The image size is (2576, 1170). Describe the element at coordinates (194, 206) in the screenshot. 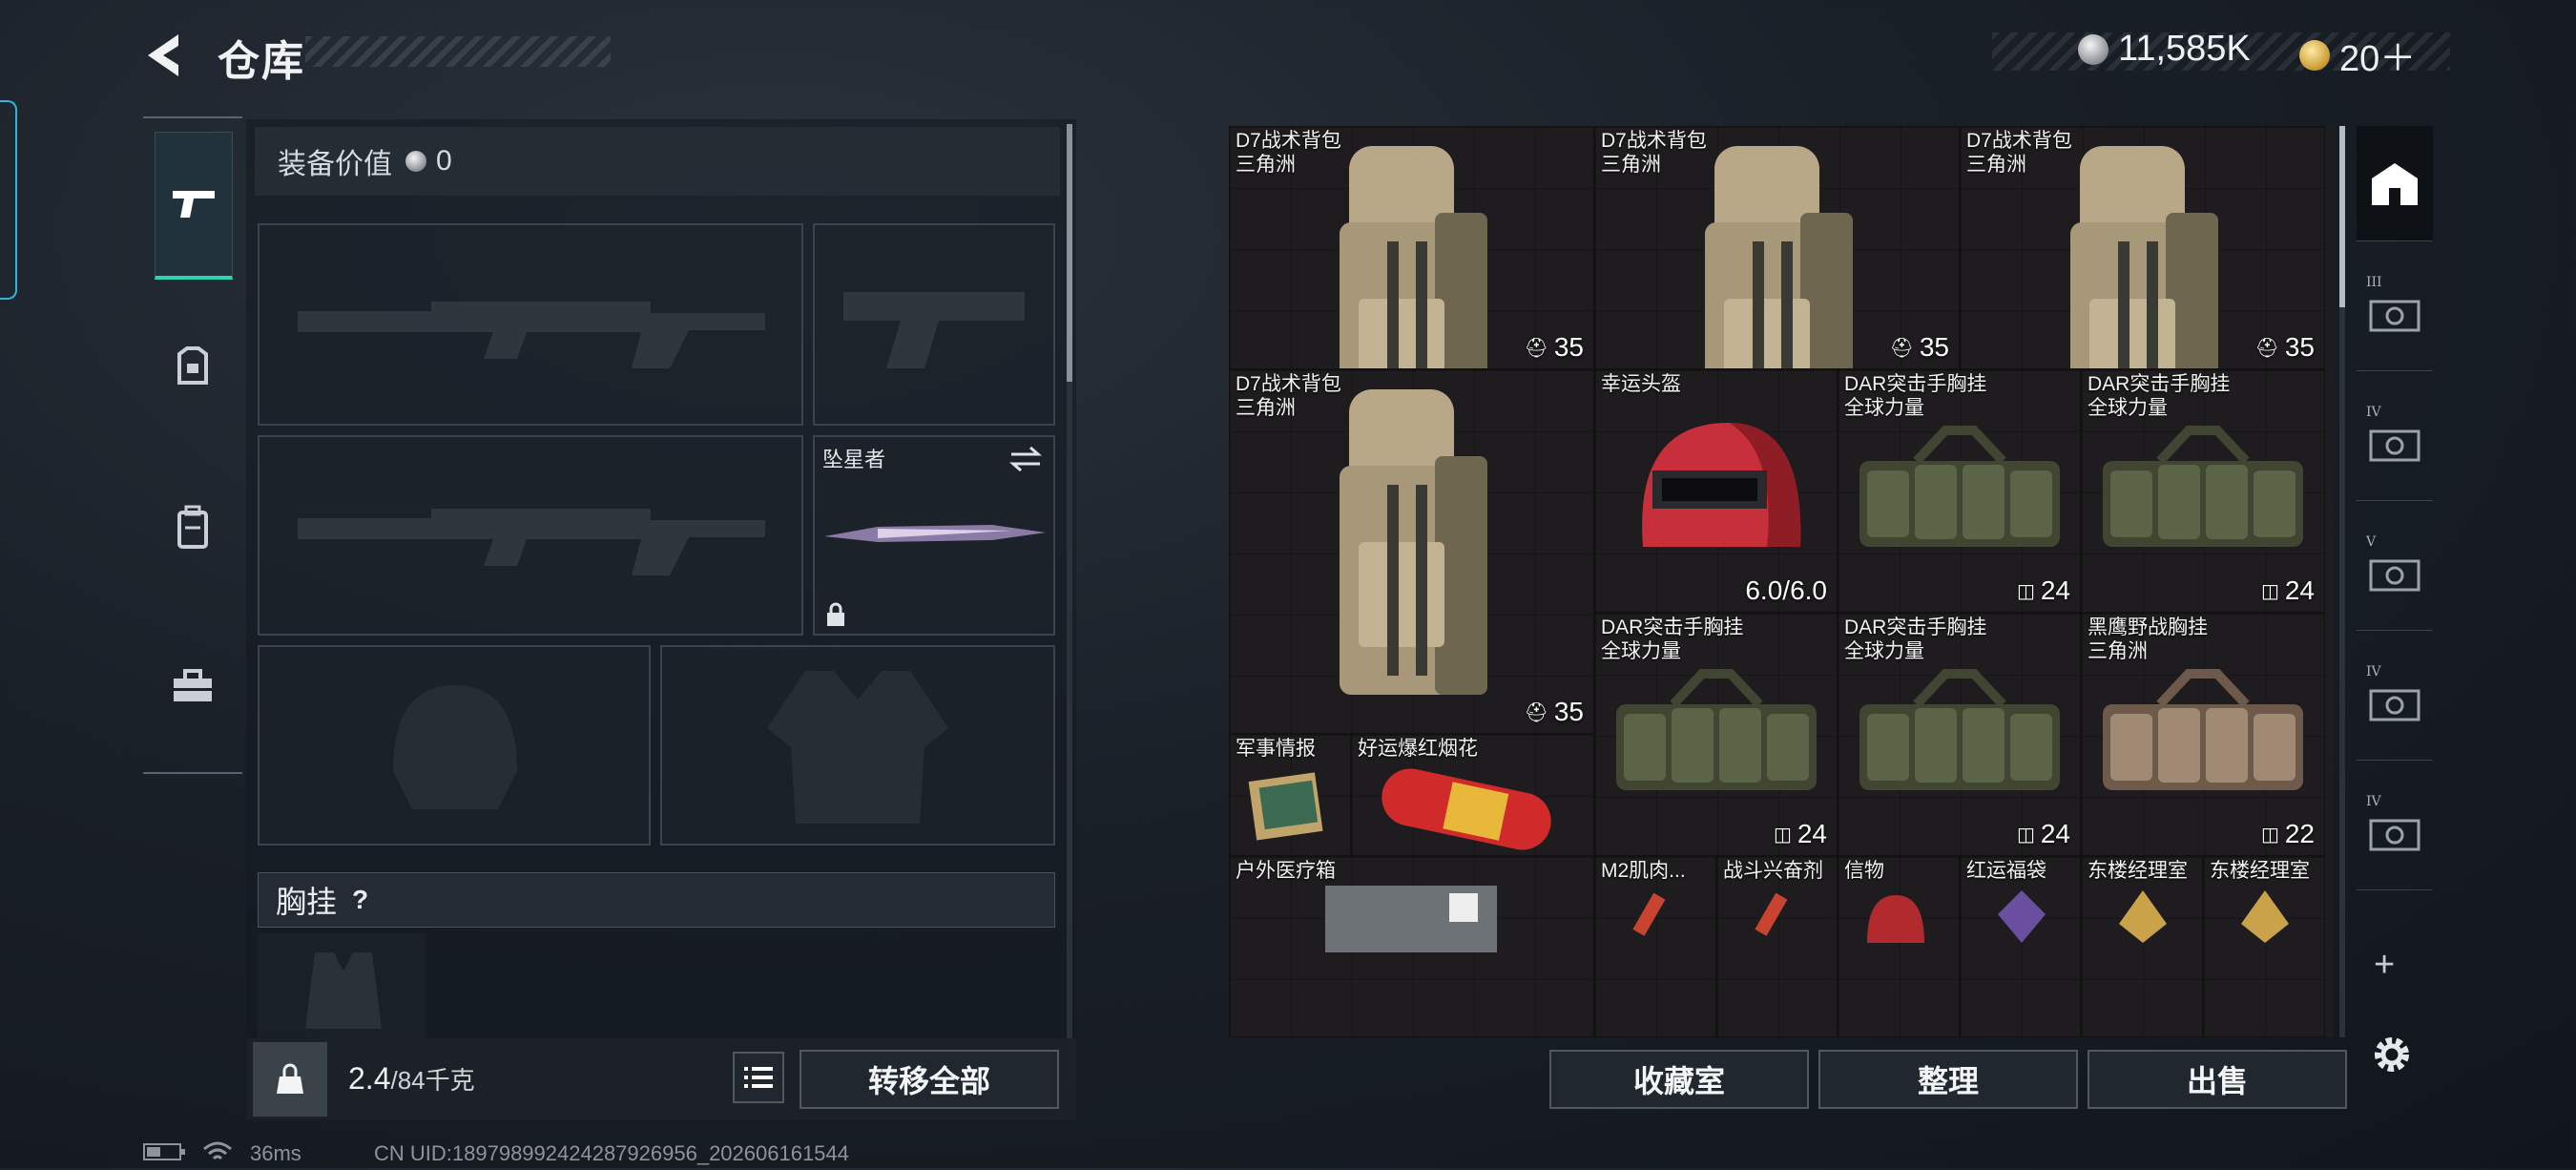

I see `tab-weapons` at that location.